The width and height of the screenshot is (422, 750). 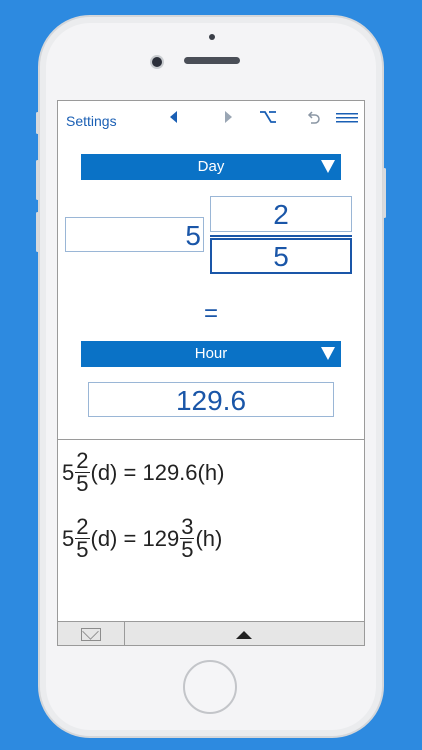 I want to click on divider, so click(x=211, y=439).